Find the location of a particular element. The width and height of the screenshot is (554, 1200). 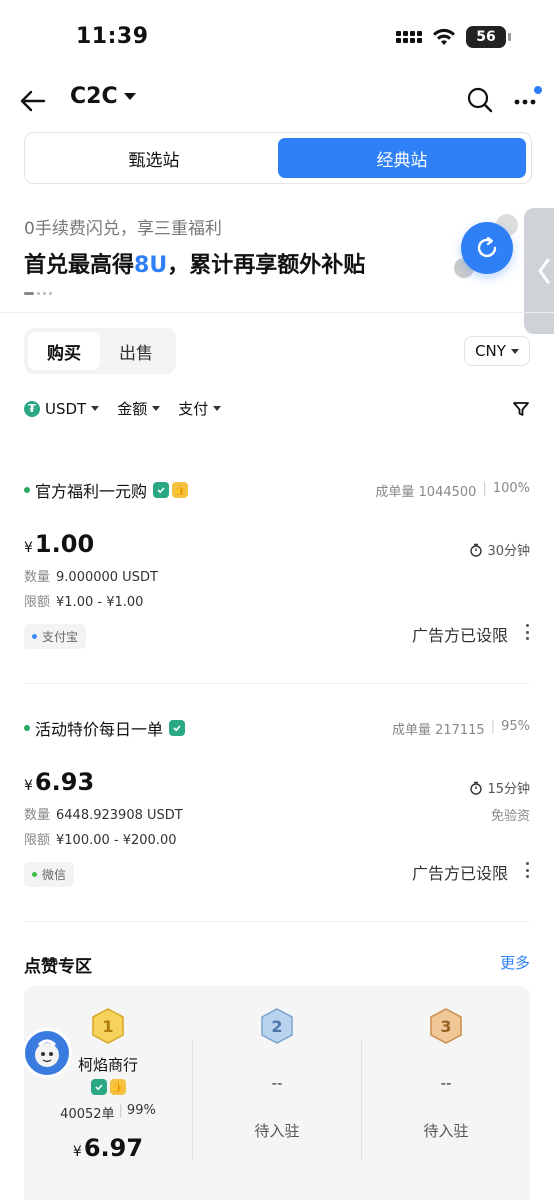

merchant-stats: 成单量 1044500 | 100% is located at coordinates (452, 490).